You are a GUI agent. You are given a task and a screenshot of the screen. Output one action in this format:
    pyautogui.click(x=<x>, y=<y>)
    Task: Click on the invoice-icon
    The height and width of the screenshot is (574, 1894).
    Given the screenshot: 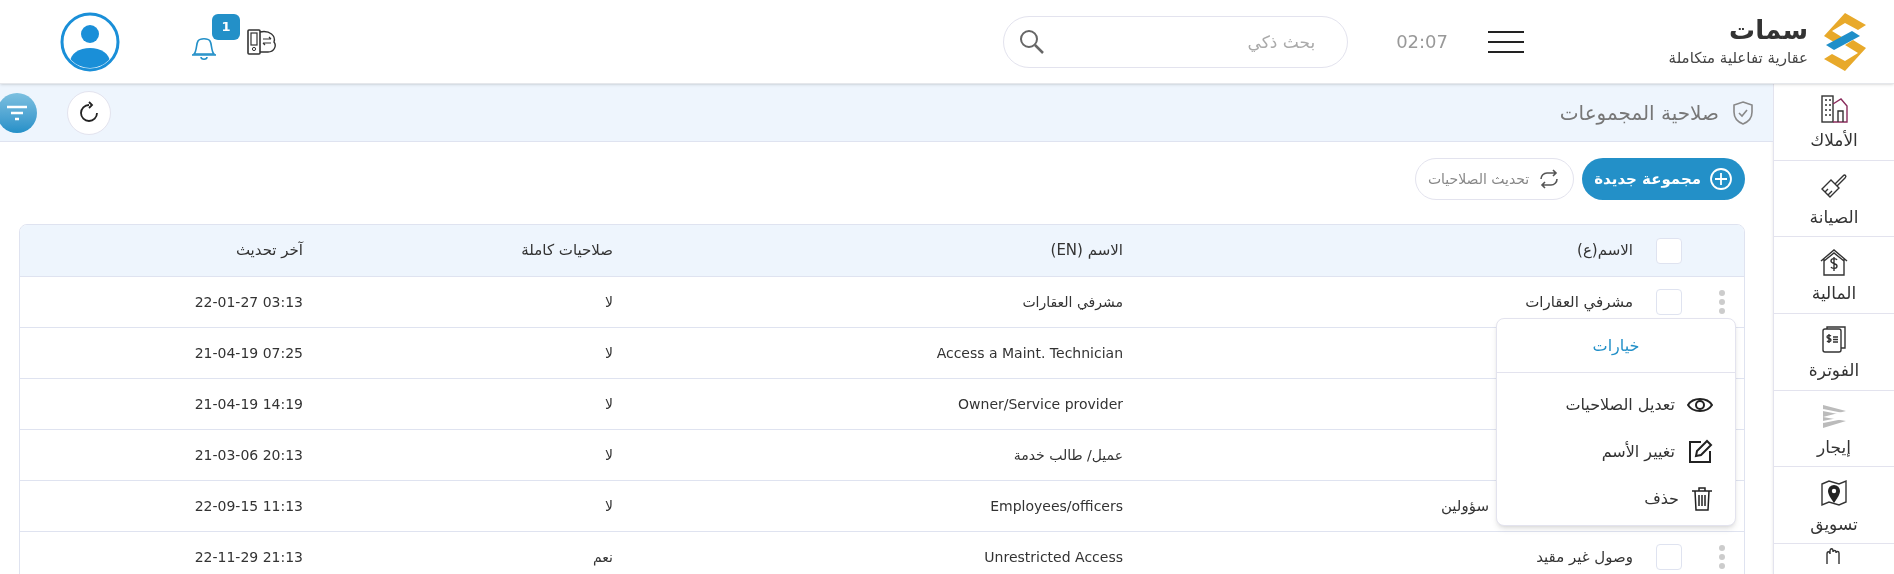 What is the action you would take?
    pyautogui.click(x=1834, y=339)
    